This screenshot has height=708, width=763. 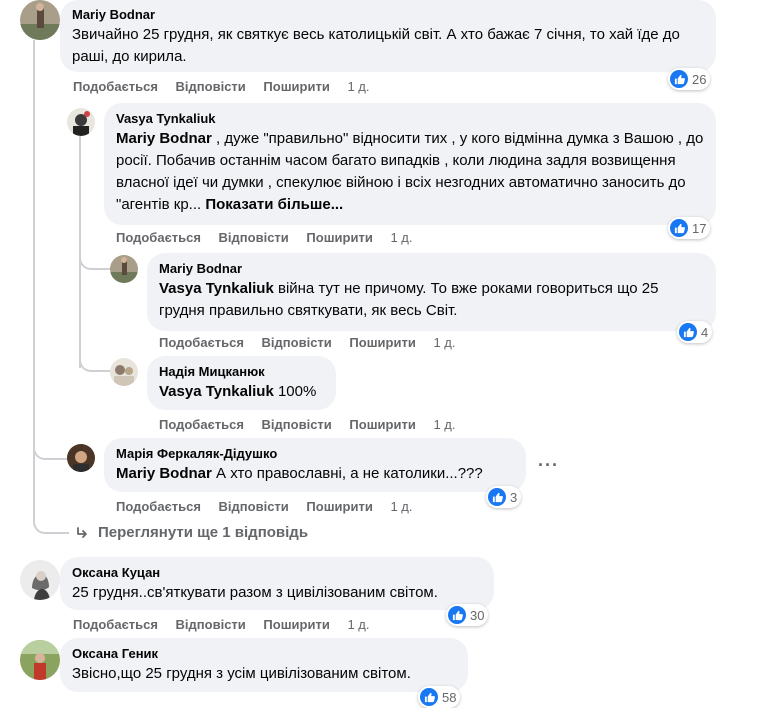 I want to click on view-more-label: Переглянути ще 1 відповідь, so click(x=203, y=532).